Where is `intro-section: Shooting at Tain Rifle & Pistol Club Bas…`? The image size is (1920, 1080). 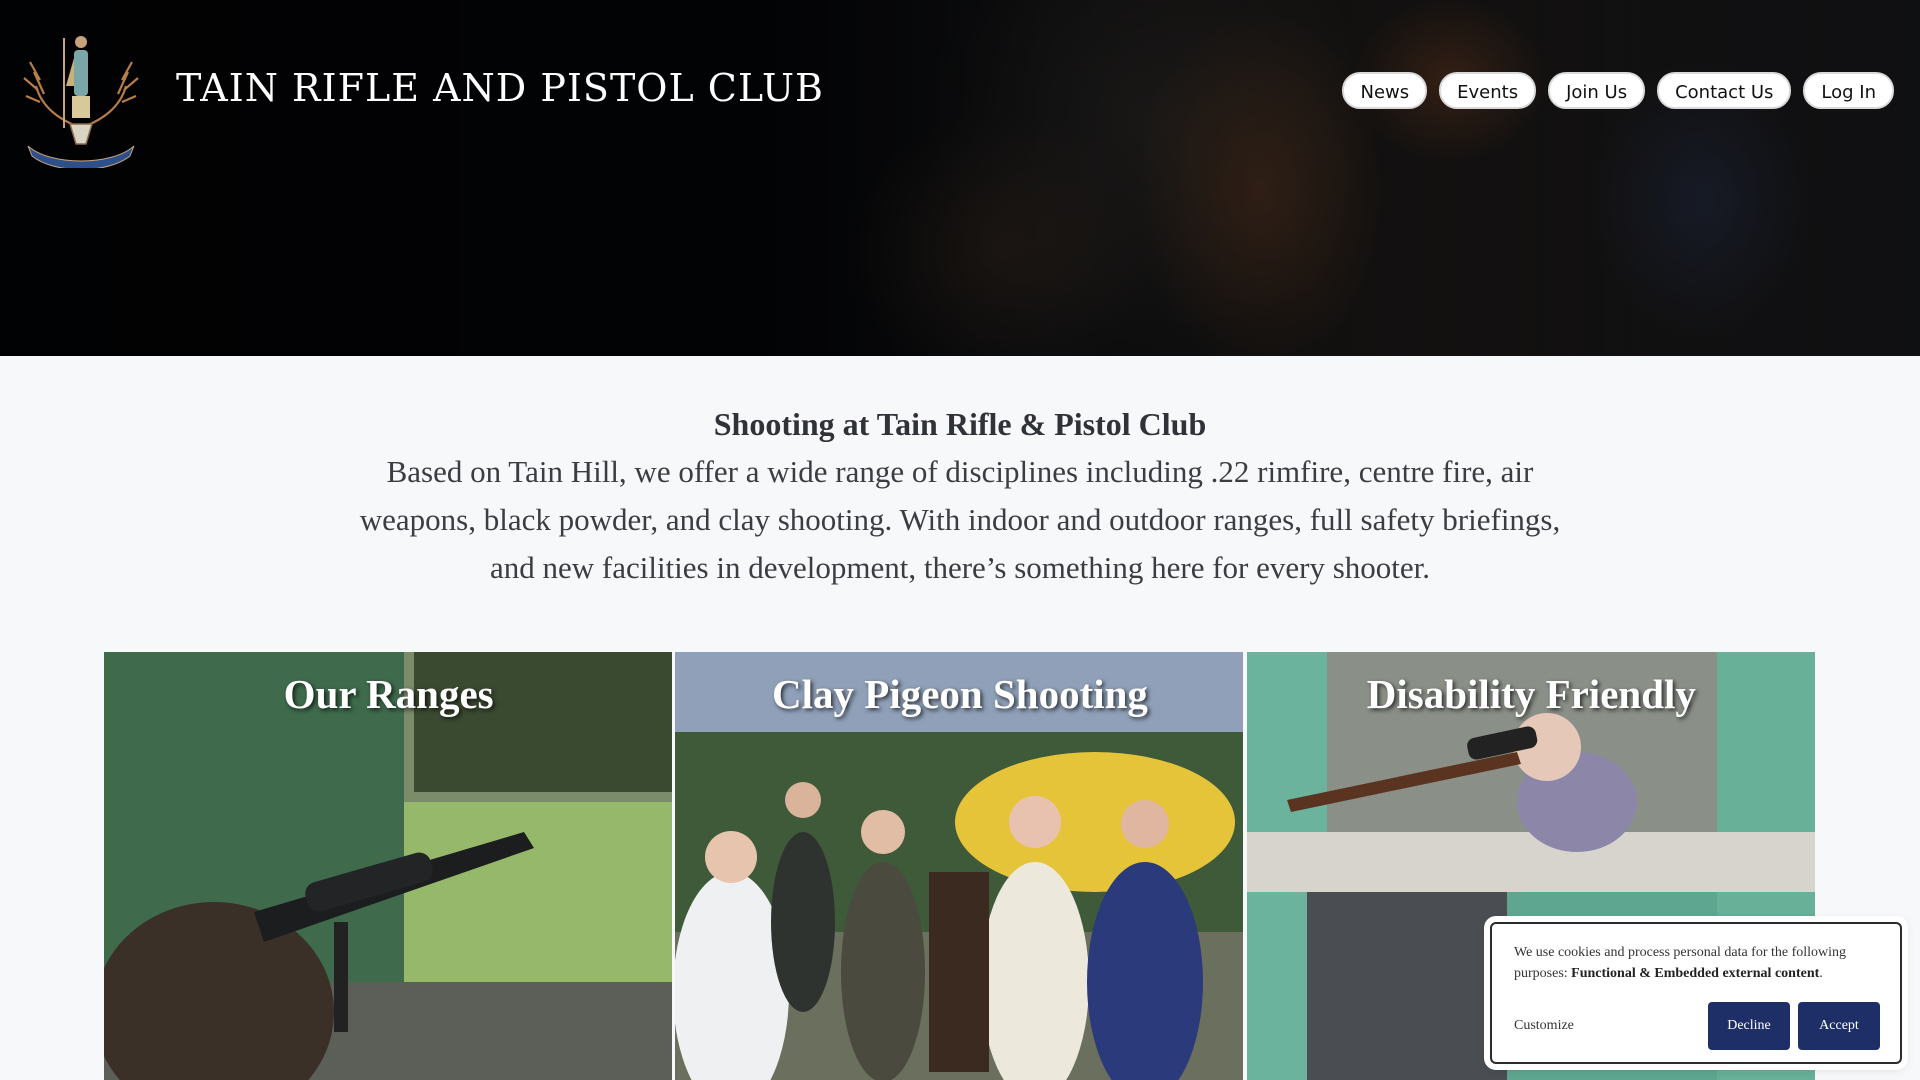
intro-section: Shooting at Tain Rifle & Pistol Club Bas… is located at coordinates (960, 496).